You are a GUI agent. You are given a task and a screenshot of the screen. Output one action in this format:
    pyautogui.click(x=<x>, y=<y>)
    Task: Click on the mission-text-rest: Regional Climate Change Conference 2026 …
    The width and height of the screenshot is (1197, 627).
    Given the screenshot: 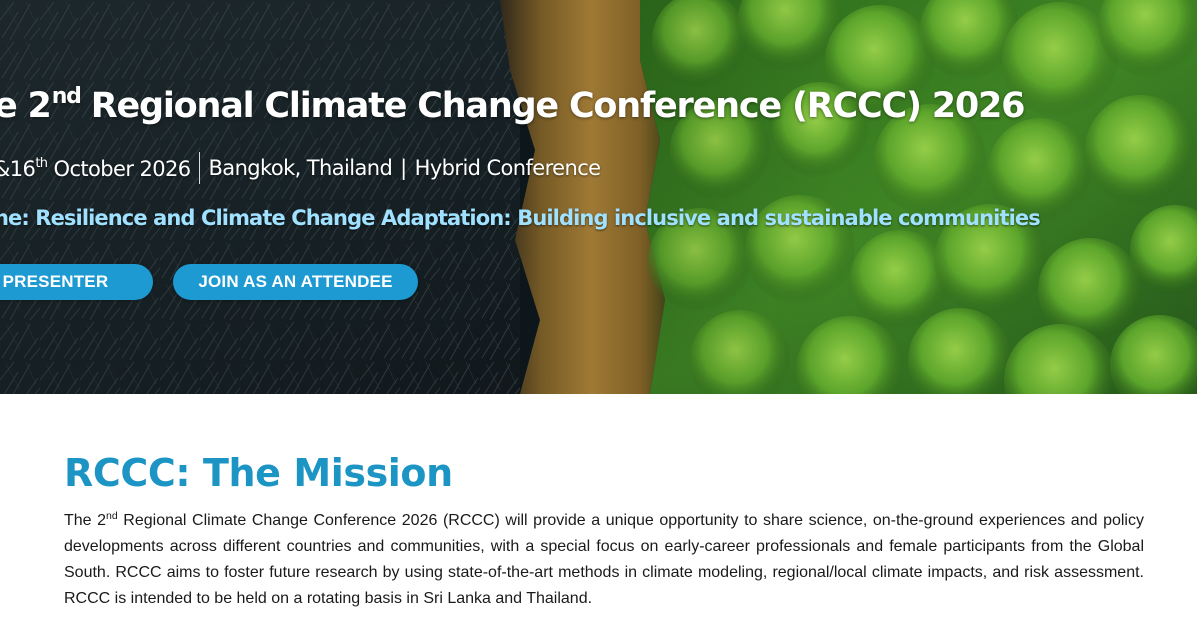 What is the action you would take?
    pyautogui.click(x=604, y=559)
    